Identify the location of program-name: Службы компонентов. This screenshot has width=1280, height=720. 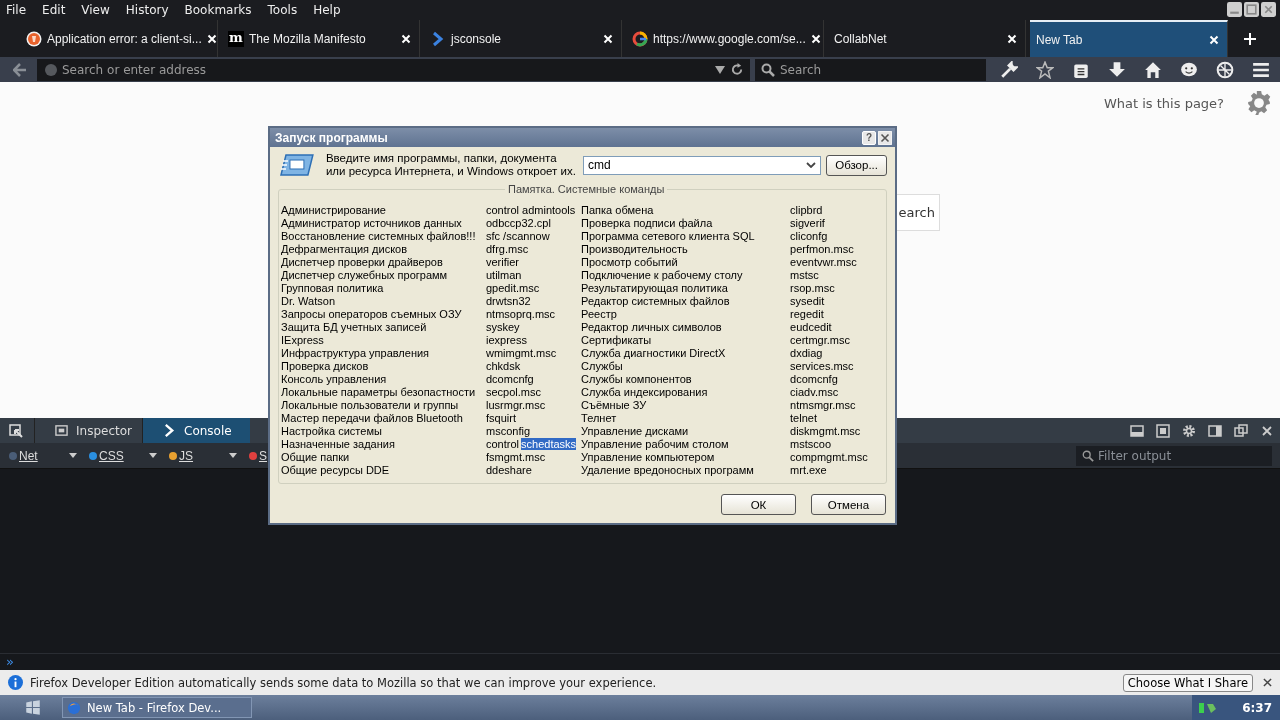
(637, 379).